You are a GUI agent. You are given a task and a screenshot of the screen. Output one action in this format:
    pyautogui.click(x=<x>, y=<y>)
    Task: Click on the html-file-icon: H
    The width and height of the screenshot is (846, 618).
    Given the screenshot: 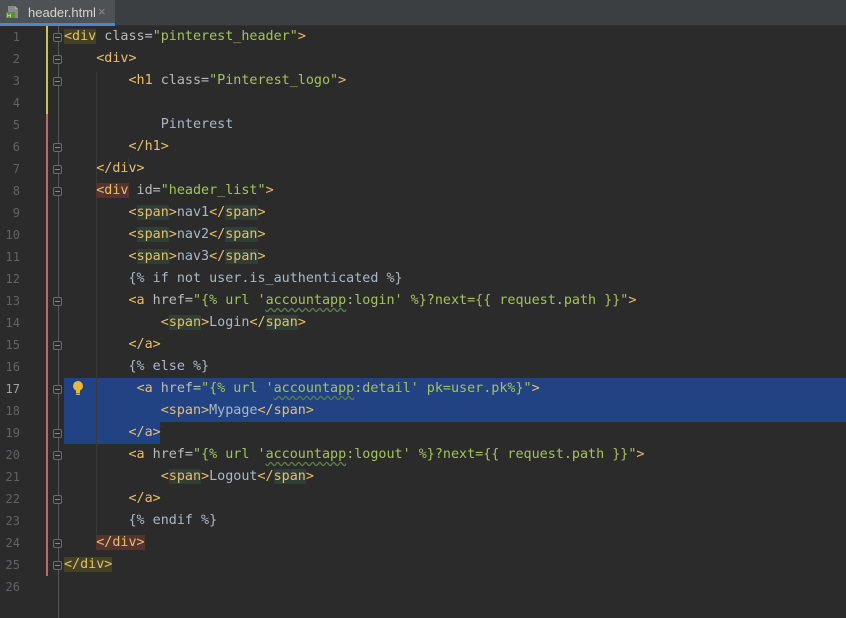 What is the action you would take?
    pyautogui.click(x=12, y=12)
    